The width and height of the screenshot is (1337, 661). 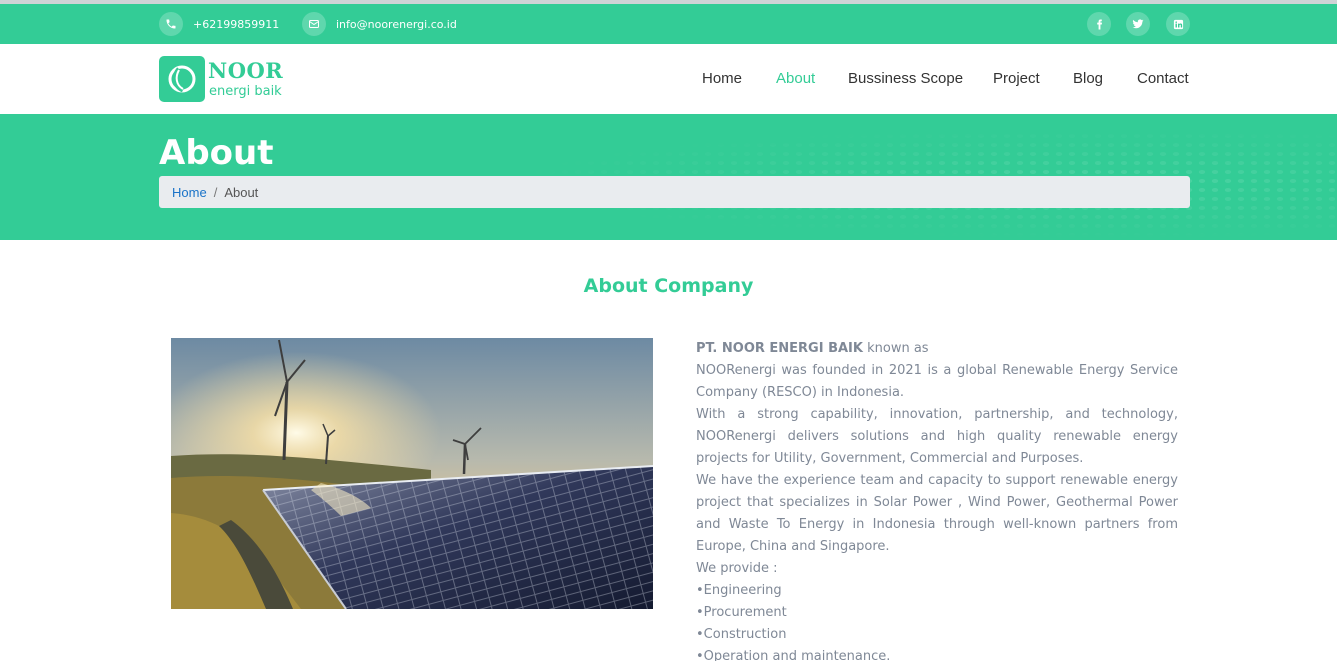 What do you see at coordinates (668, 24) in the screenshot?
I see `top-contact-bar: +62199859911 info@noorenergi.co.id` at bounding box center [668, 24].